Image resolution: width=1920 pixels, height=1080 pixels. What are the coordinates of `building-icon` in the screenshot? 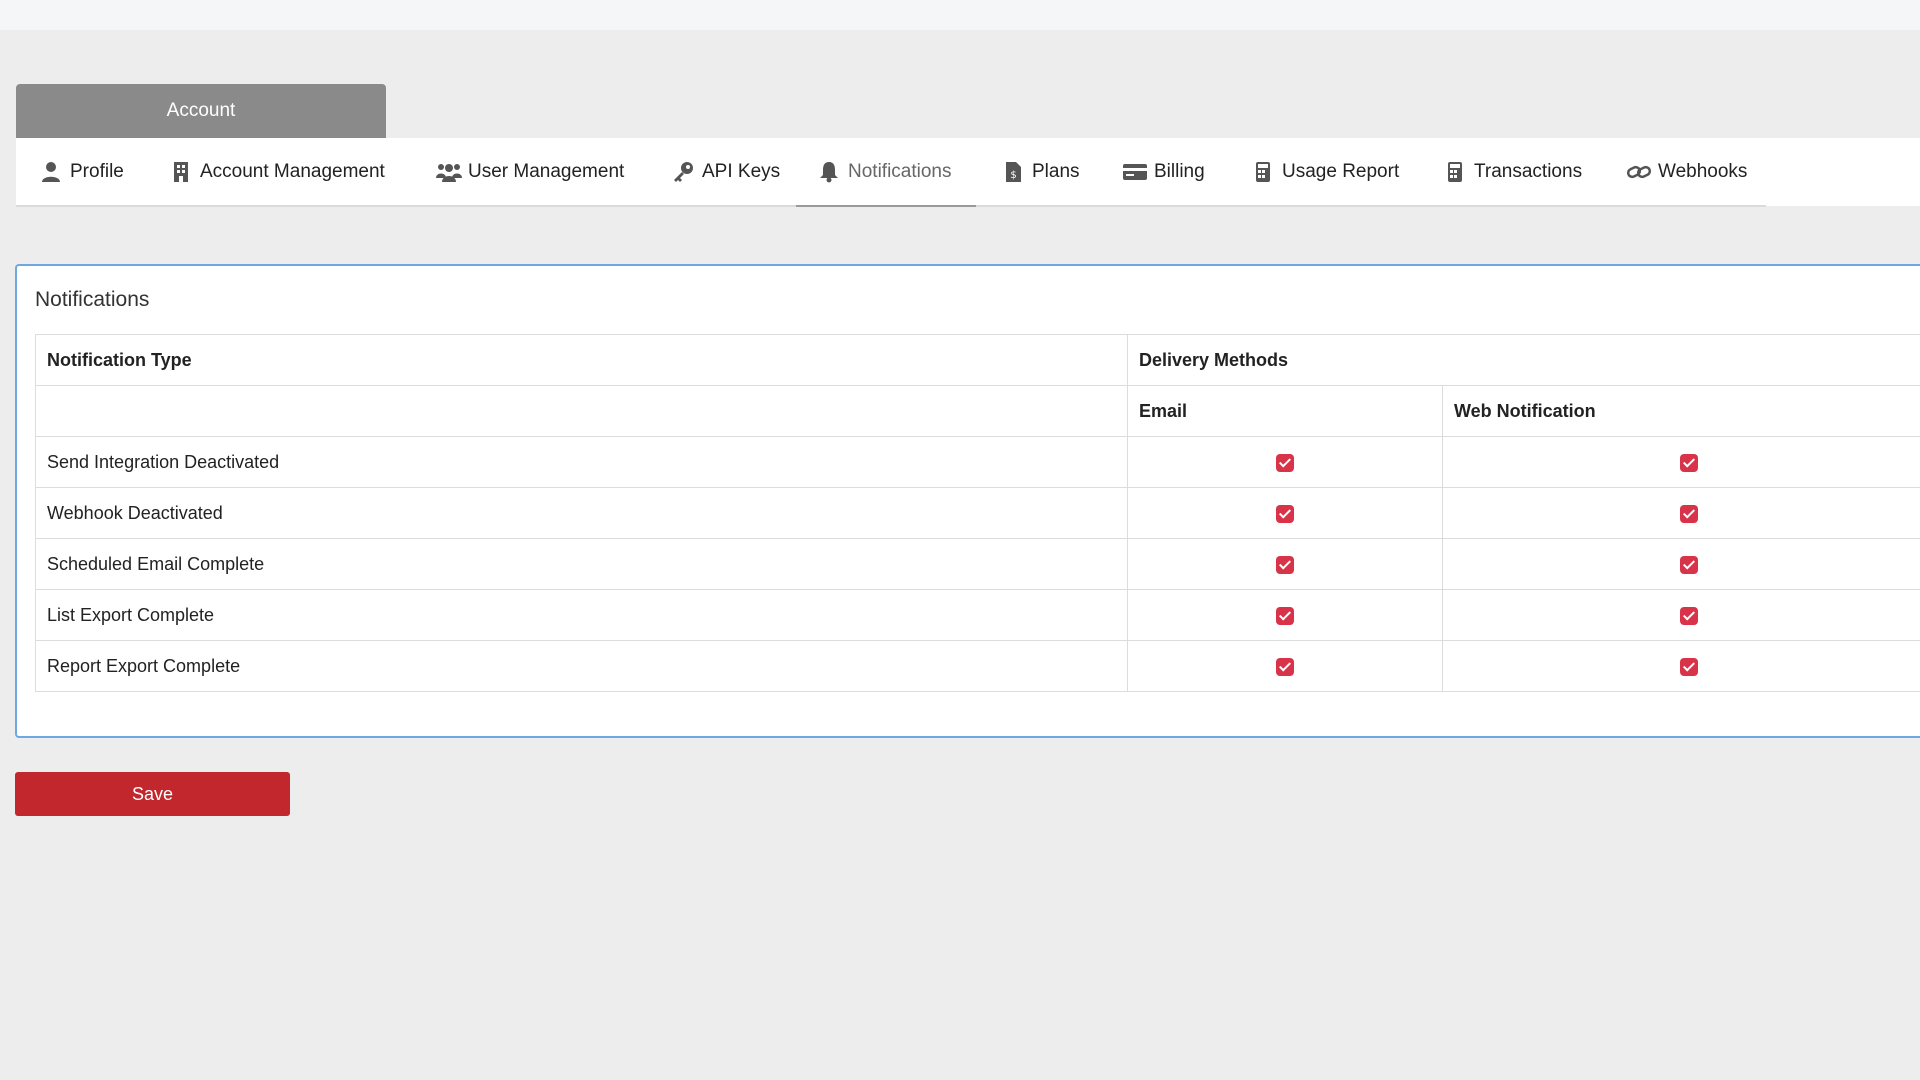 It's located at (181, 172).